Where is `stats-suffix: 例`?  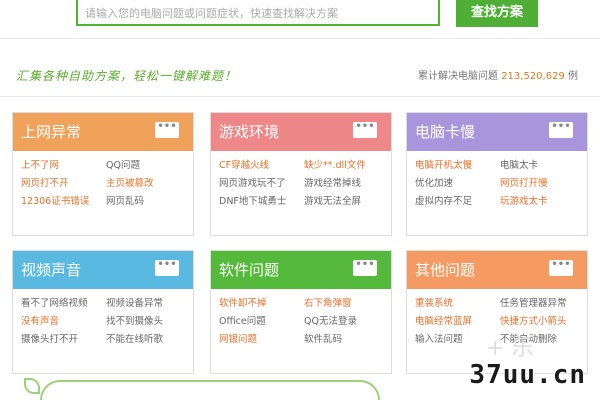
stats-suffix: 例 is located at coordinates (573, 76).